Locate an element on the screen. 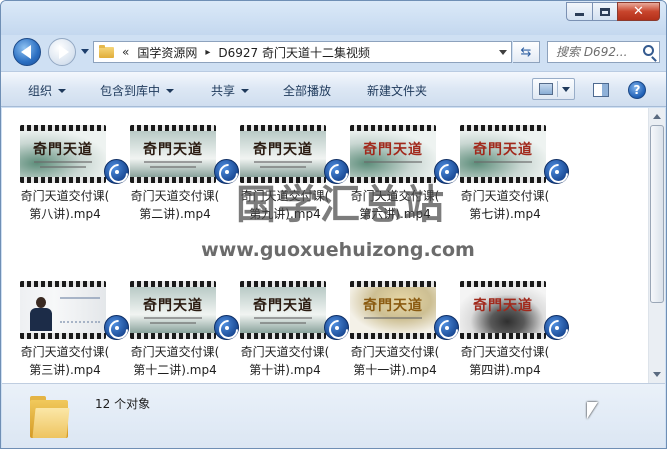 Image resolution: width=667 pixels, height=449 pixels. forward-arrow-icon is located at coordinates (63, 52).